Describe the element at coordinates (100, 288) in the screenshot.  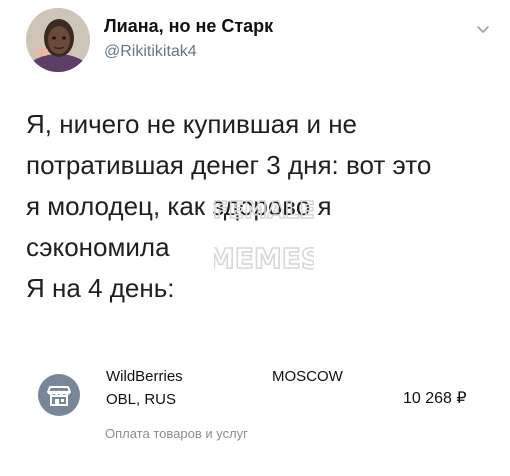
I see `tweet-text-followup: Я на 4 день:` at that location.